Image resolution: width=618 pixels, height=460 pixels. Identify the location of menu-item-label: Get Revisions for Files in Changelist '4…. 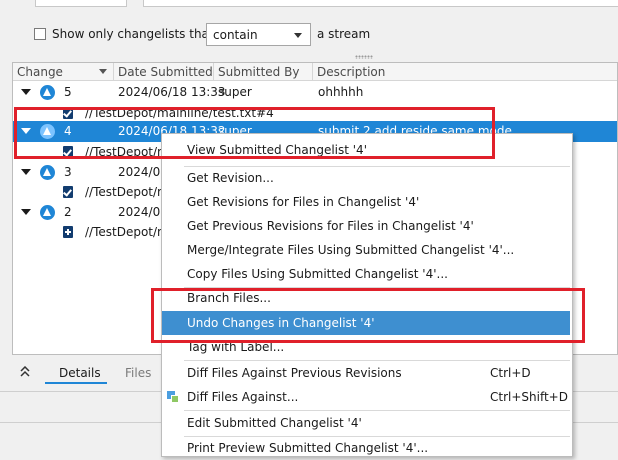
(303, 202).